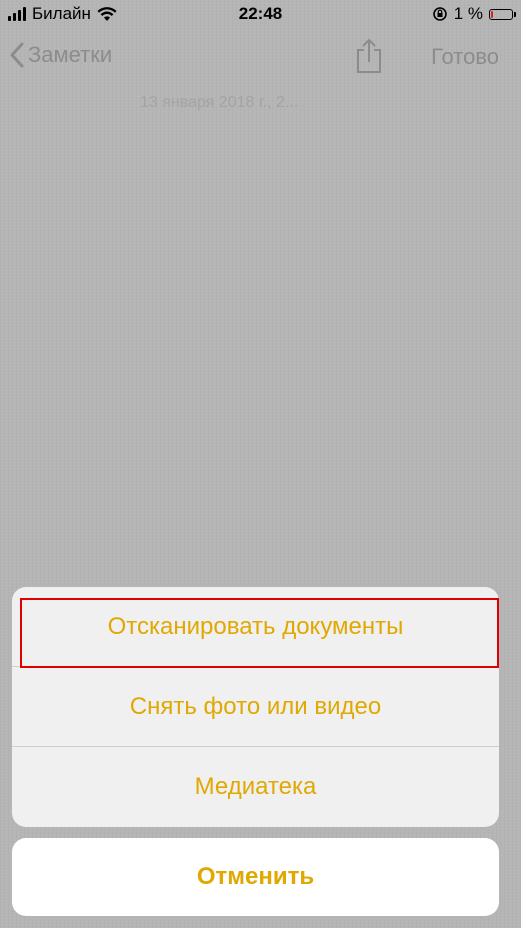 This screenshot has width=521, height=928. I want to click on battery-percent: 1 %, so click(468, 13).